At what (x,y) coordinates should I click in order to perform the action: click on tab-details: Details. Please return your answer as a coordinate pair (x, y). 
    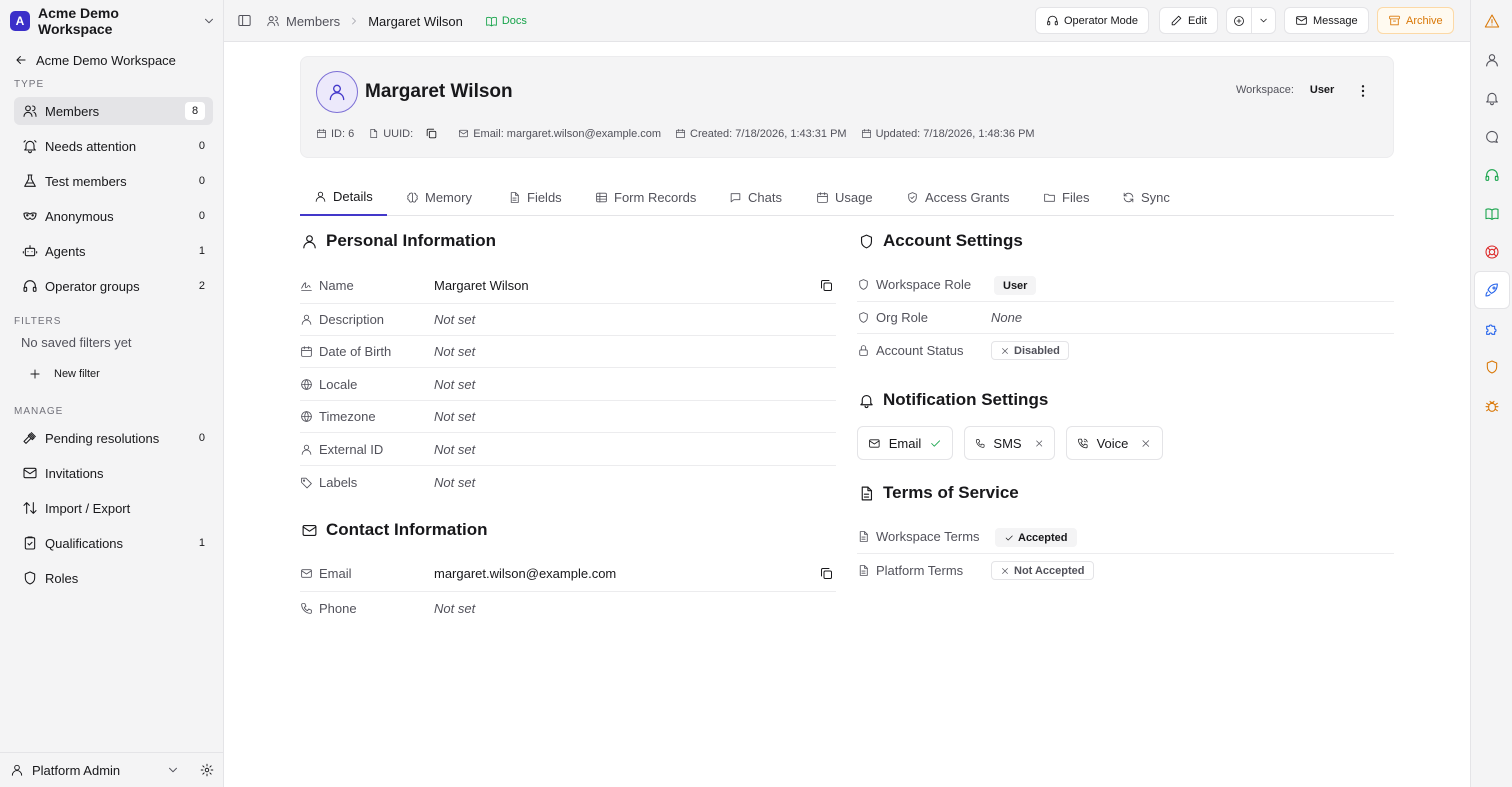
    Looking at the image, I should click on (343, 197).